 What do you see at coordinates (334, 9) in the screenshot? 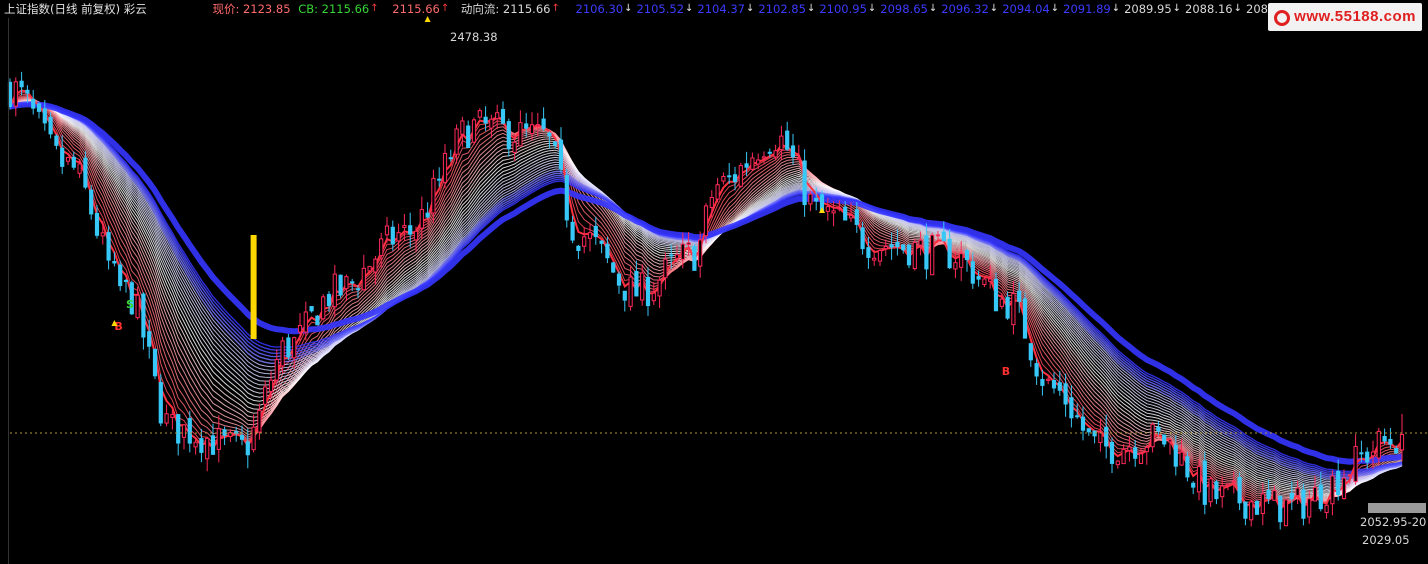
I see `cb-label: CB: 2115.66` at bounding box center [334, 9].